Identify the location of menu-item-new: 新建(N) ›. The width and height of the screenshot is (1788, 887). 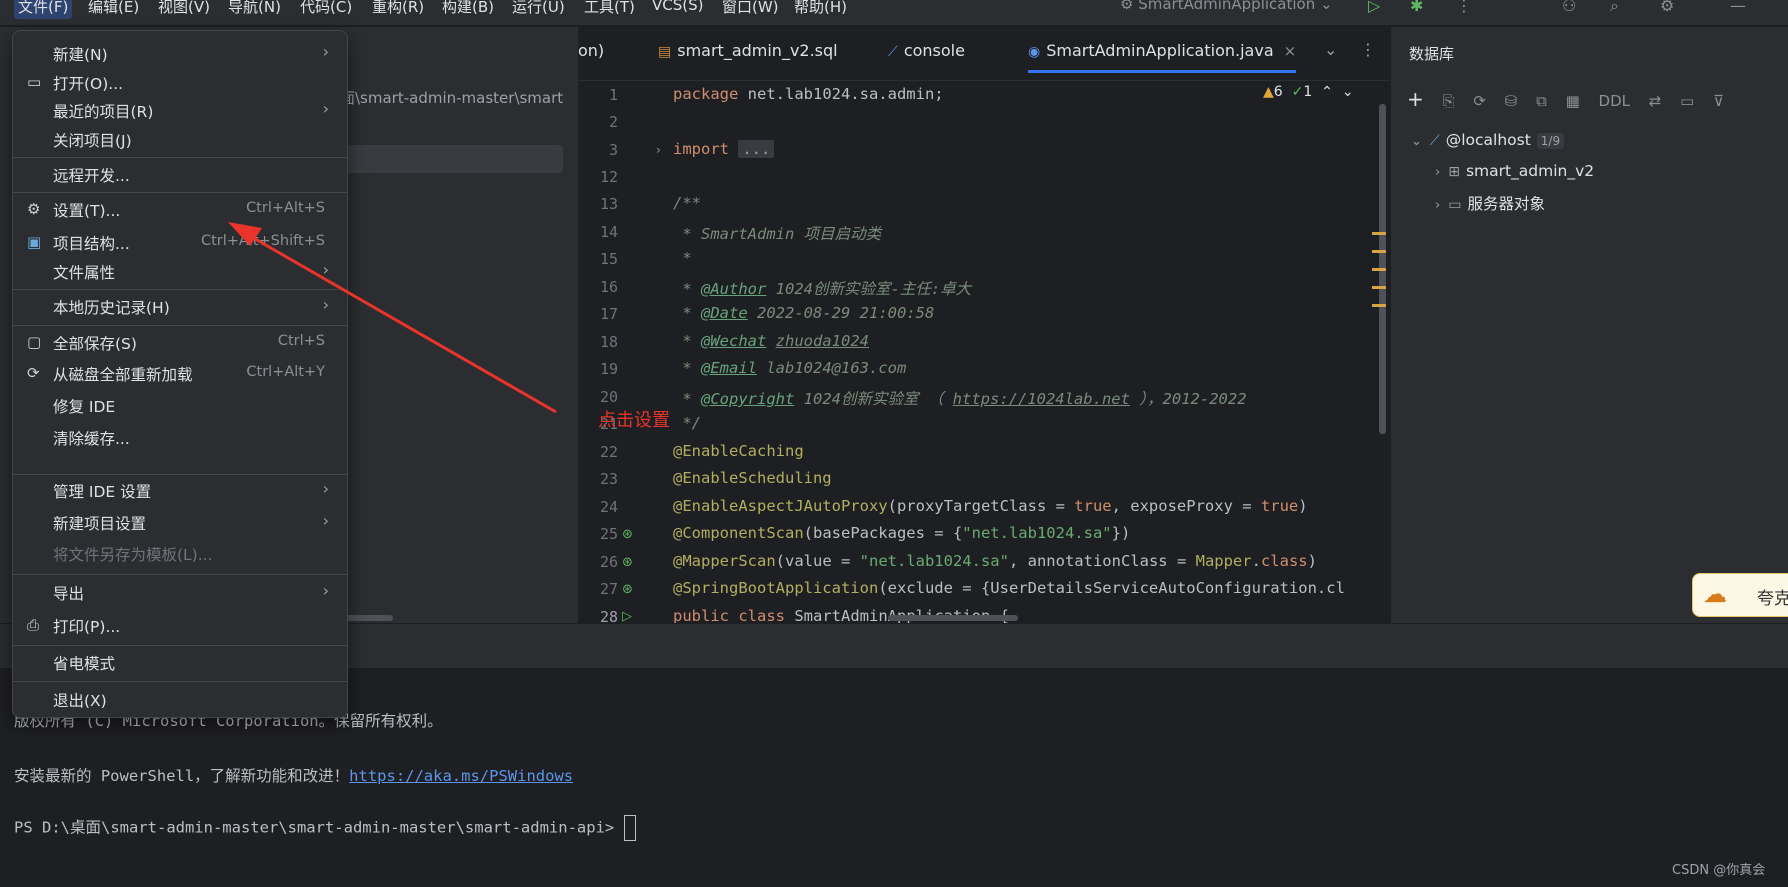
(180, 53).